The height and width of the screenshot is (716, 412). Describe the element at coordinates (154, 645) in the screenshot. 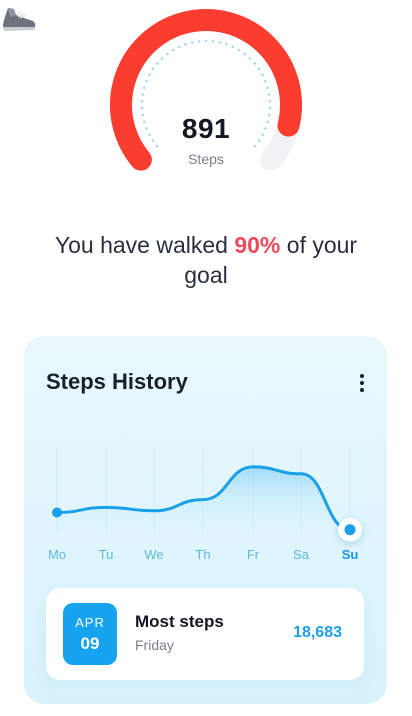

I see `most-steps-weekday: Friday` at that location.